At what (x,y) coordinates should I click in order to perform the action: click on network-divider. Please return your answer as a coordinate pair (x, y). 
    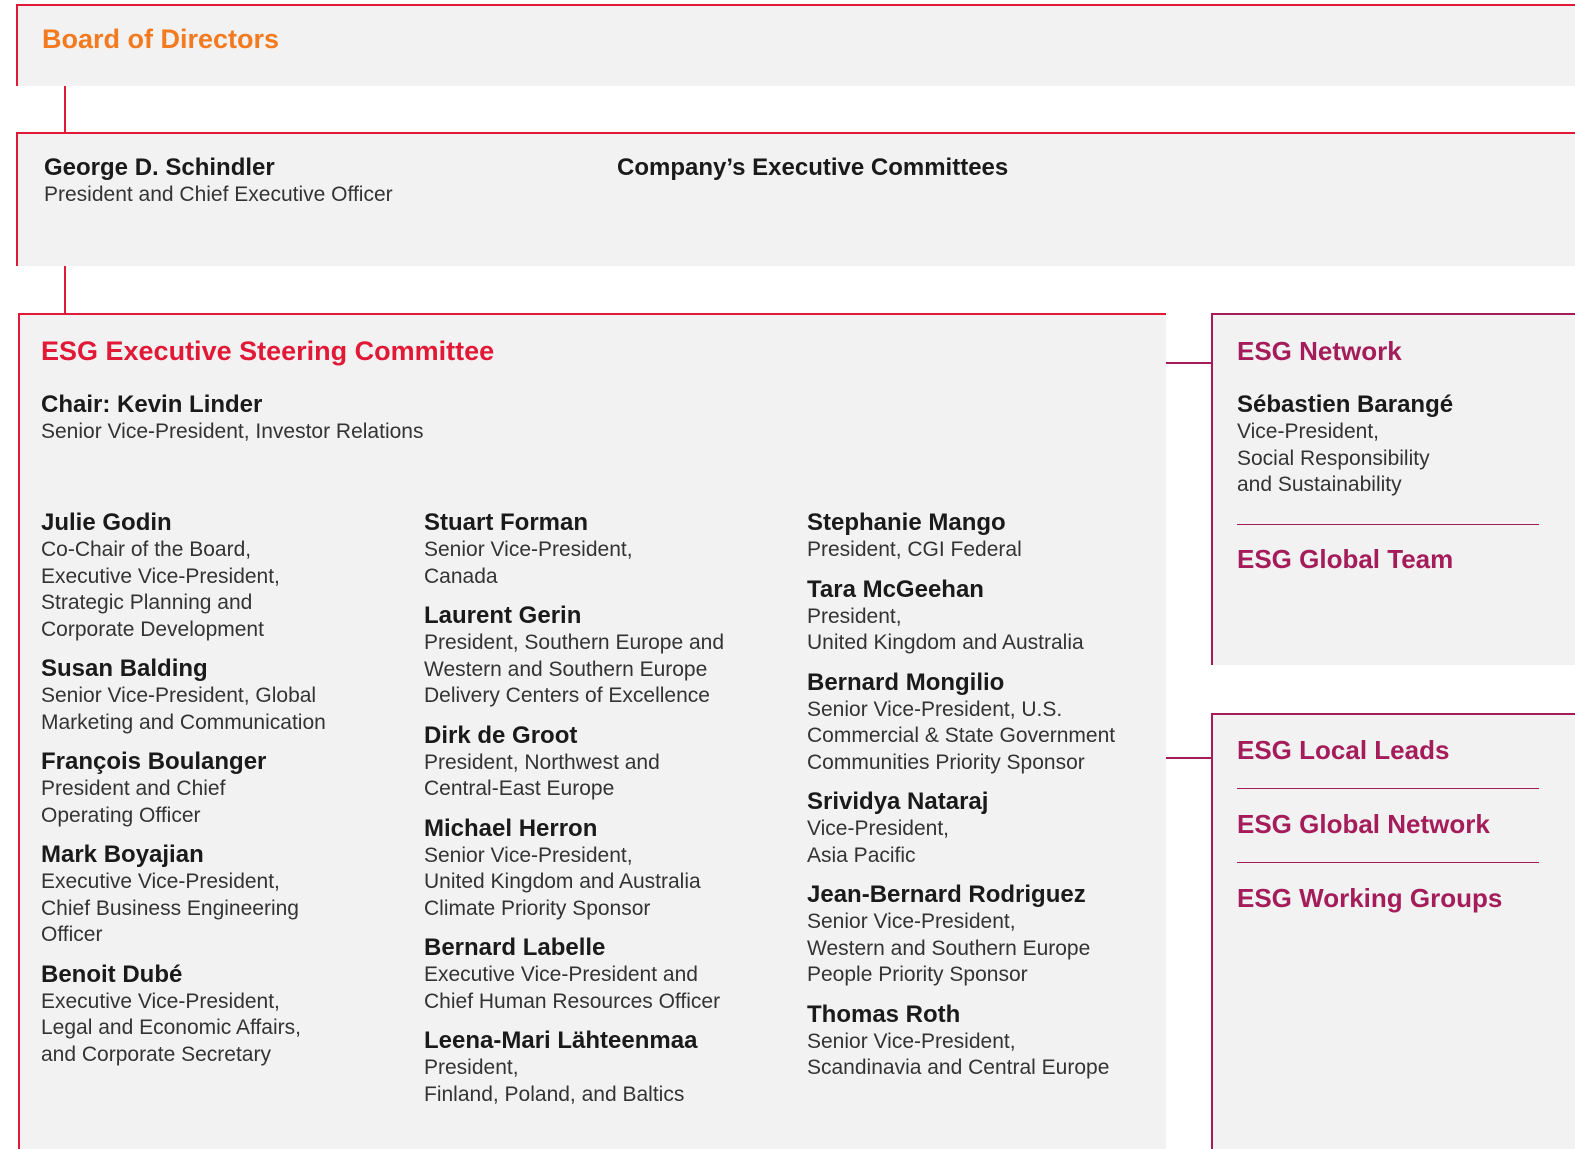
    Looking at the image, I should click on (1388, 524).